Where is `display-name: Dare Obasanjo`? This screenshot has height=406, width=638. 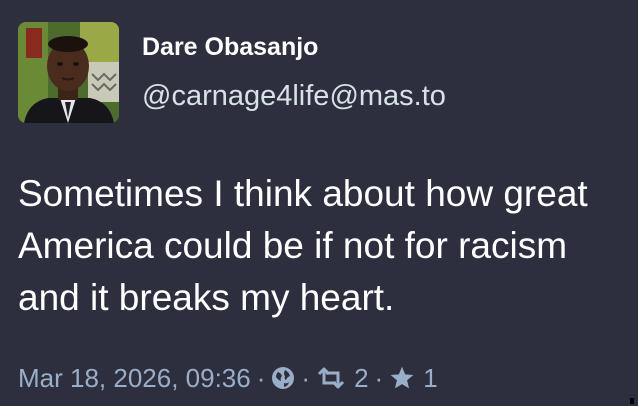 display-name: Dare Obasanjo is located at coordinates (230, 47).